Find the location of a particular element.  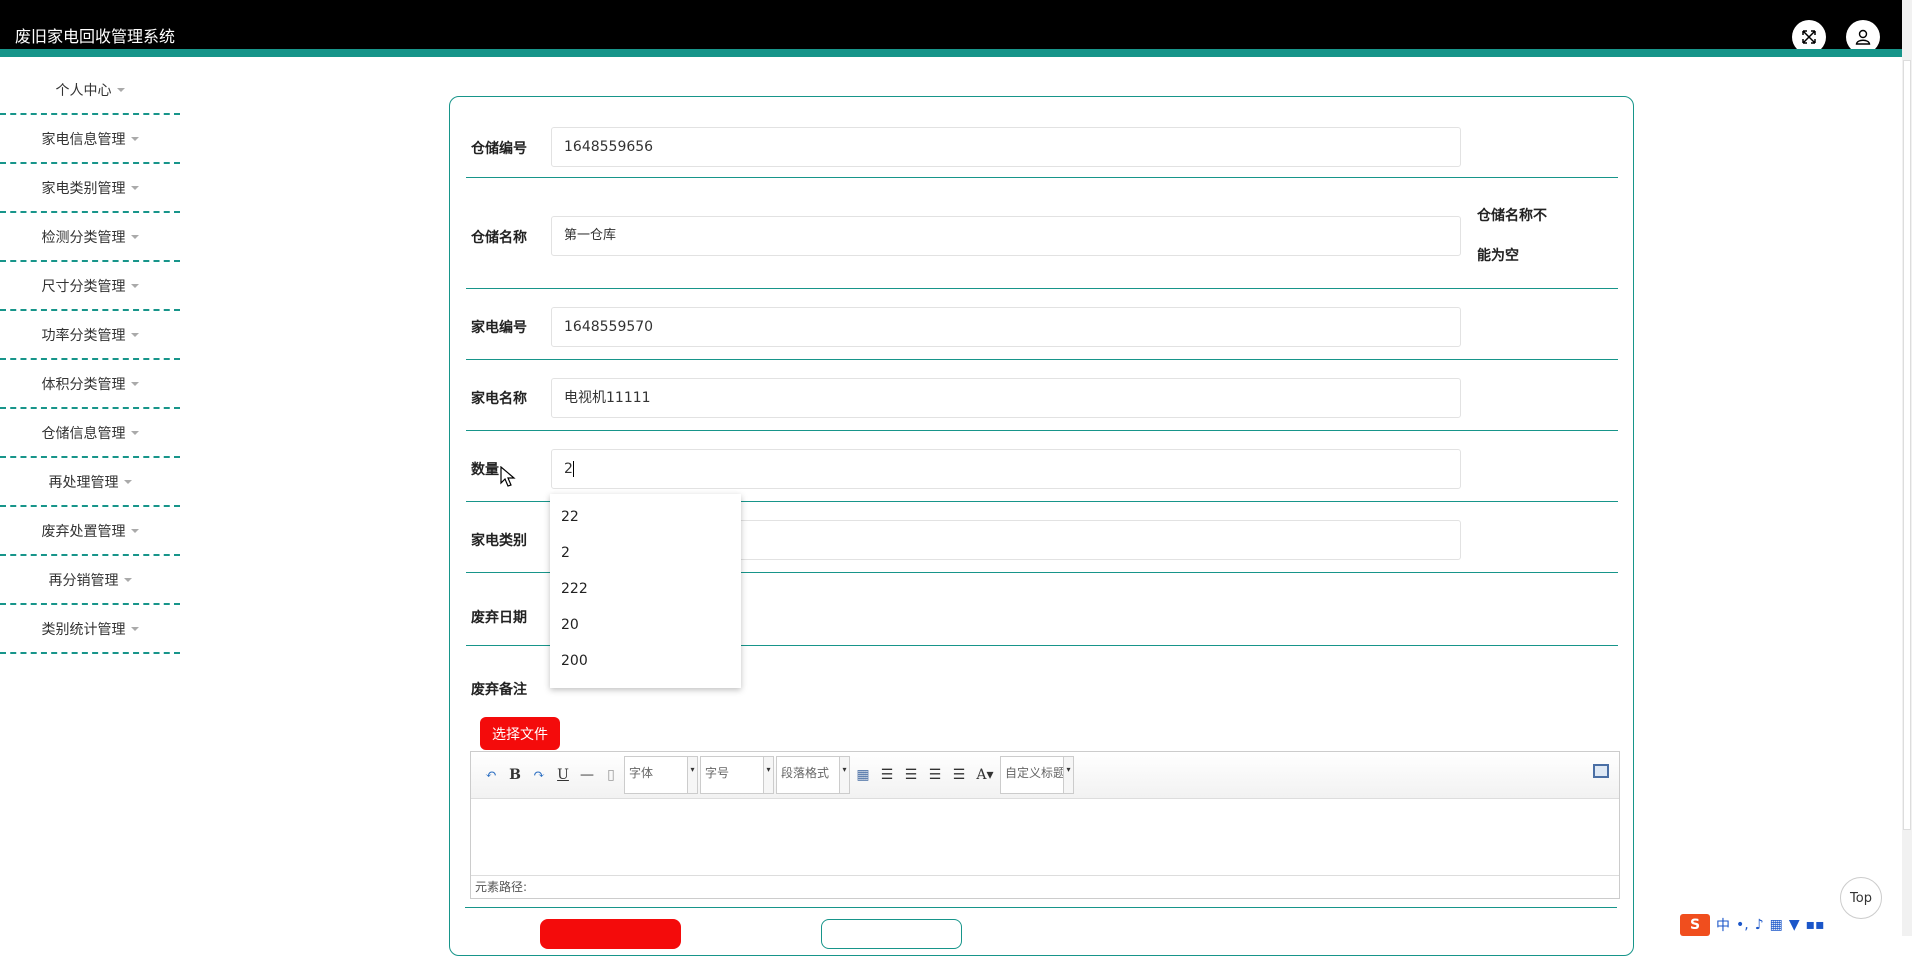

sidebar-item-appliance-category: 家电类别管理 is located at coordinates (90, 188).